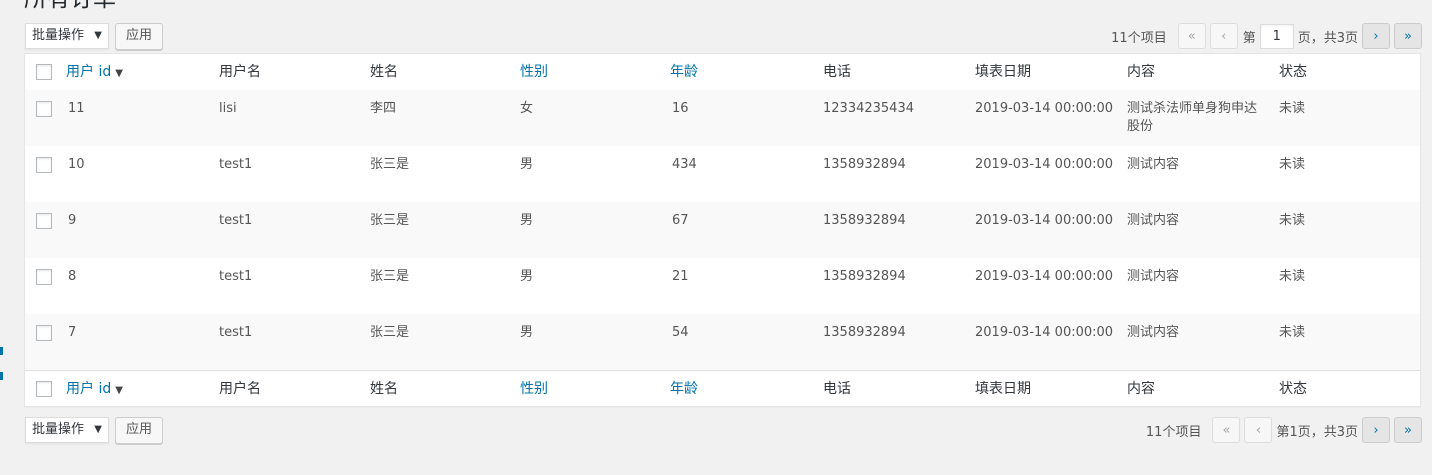 The width and height of the screenshot is (1432, 475). What do you see at coordinates (72, 220) in the screenshot?
I see `cell-id: 9` at bounding box center [72, 220].